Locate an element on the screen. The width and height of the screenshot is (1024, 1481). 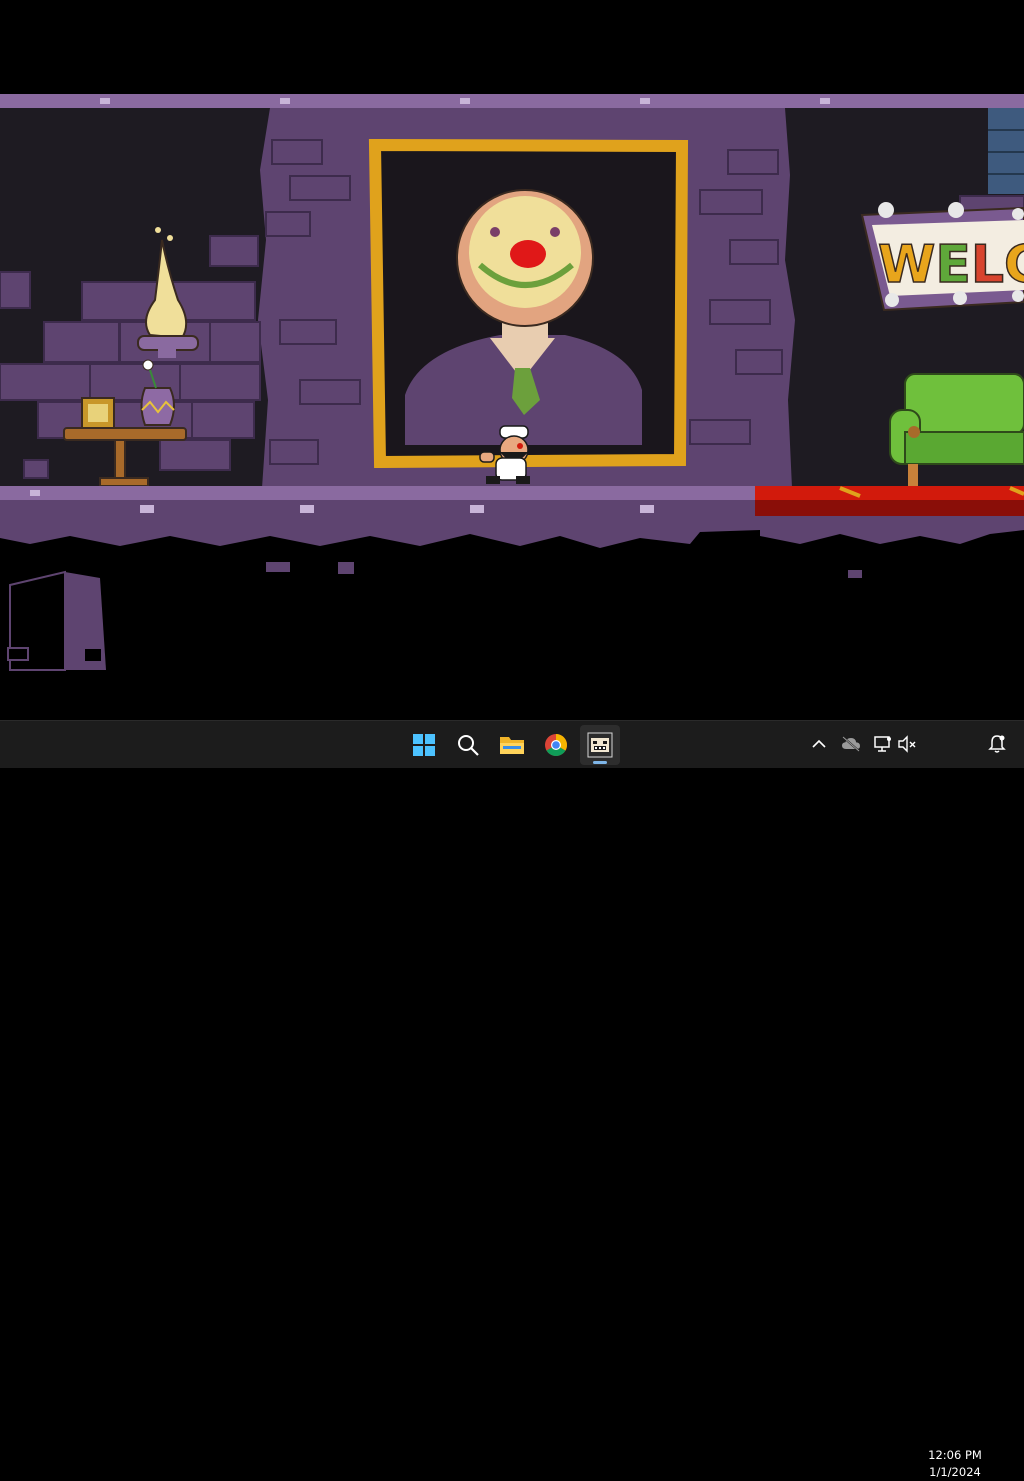
notification-center-button is located at coordinates (997, 744).